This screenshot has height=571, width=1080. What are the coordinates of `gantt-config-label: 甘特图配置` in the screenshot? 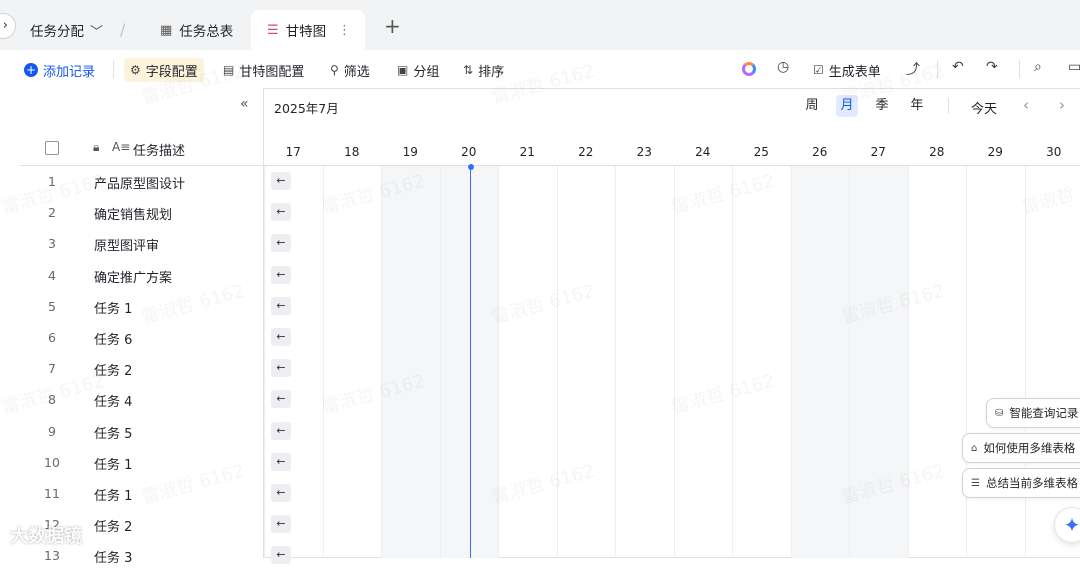 It's located at (271, 70).